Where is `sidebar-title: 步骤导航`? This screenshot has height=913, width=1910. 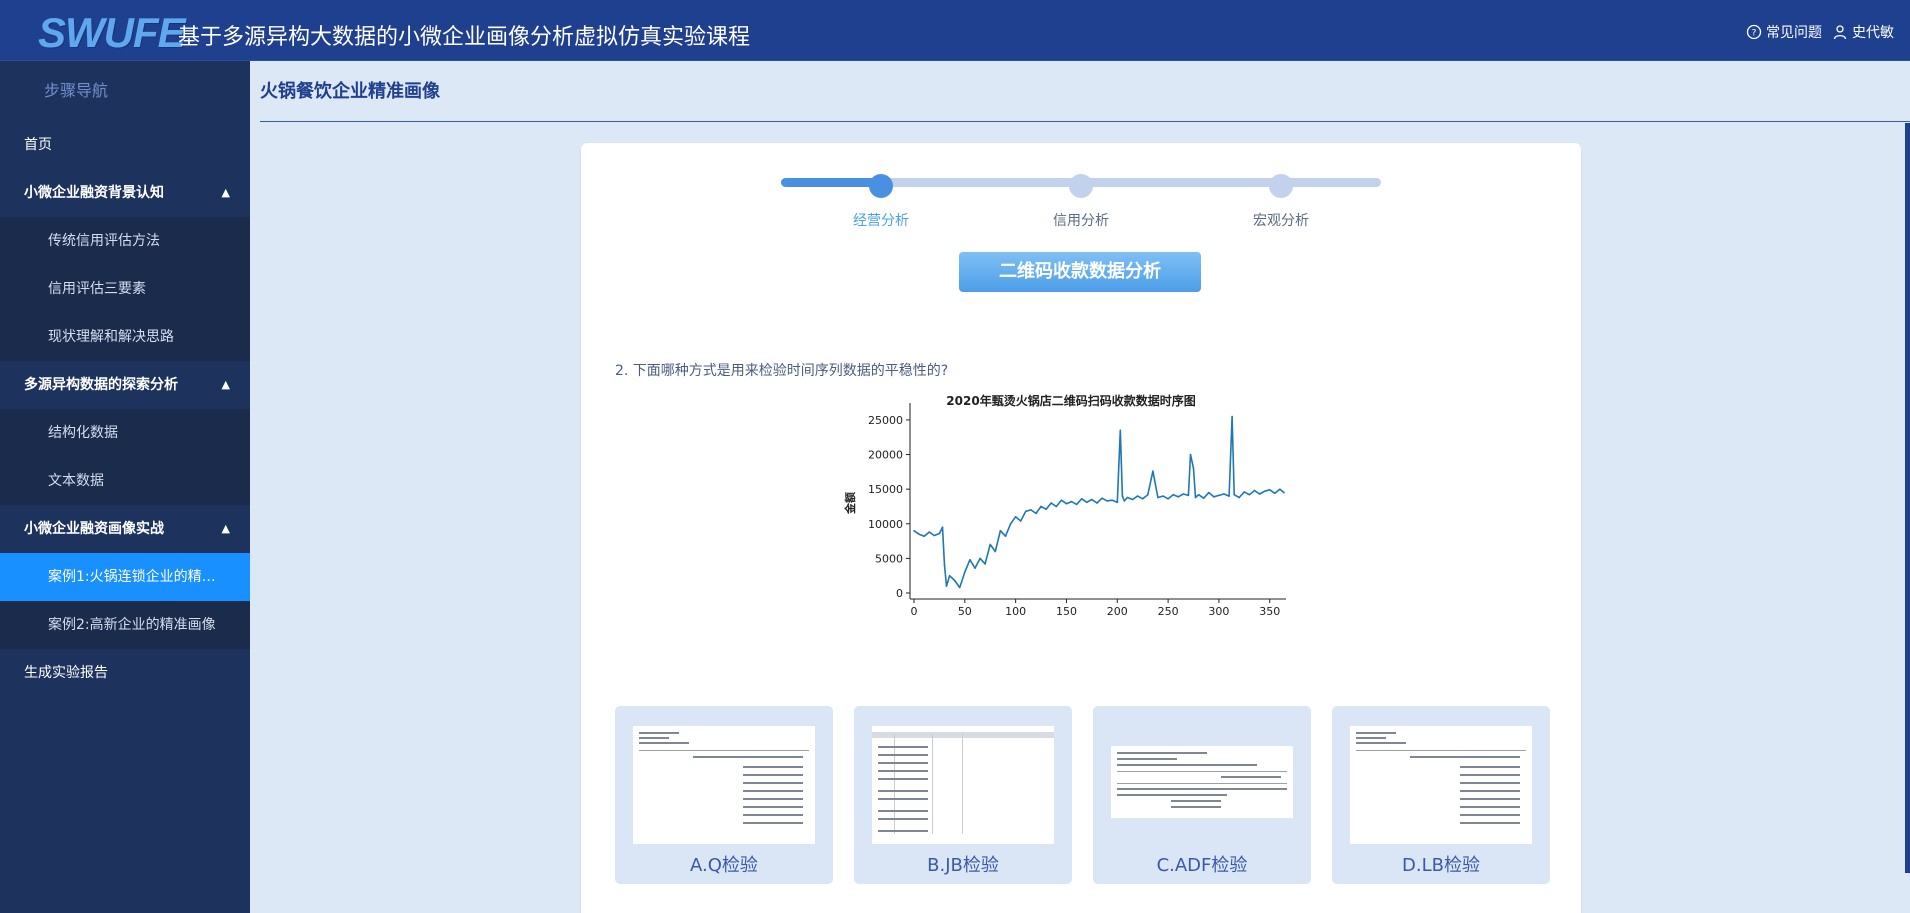
sidebar-title: 步骤导航 is located at coordinates (76, 90).